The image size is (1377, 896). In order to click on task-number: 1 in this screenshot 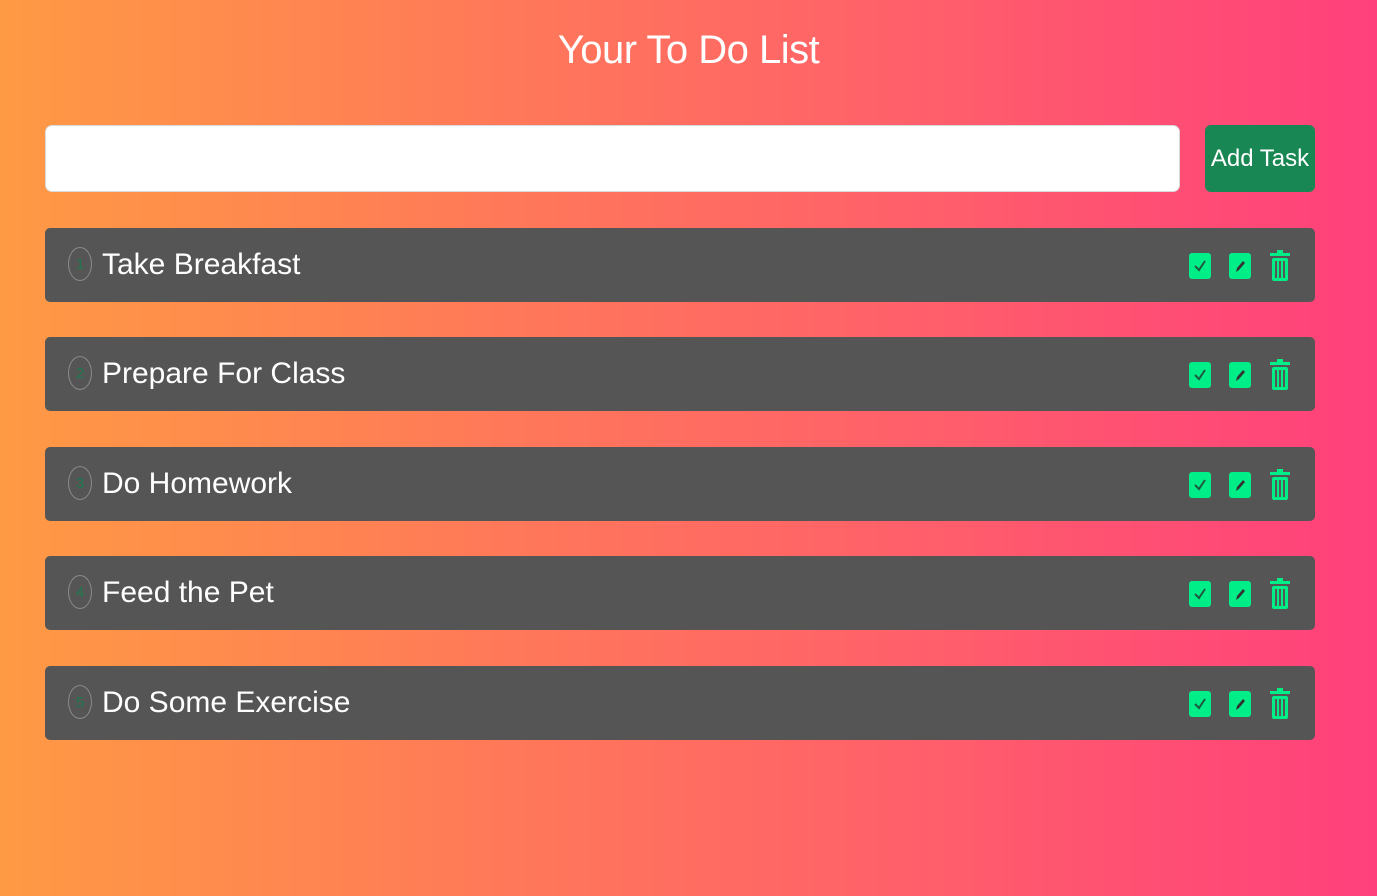, I will do `click(80, 264)`.